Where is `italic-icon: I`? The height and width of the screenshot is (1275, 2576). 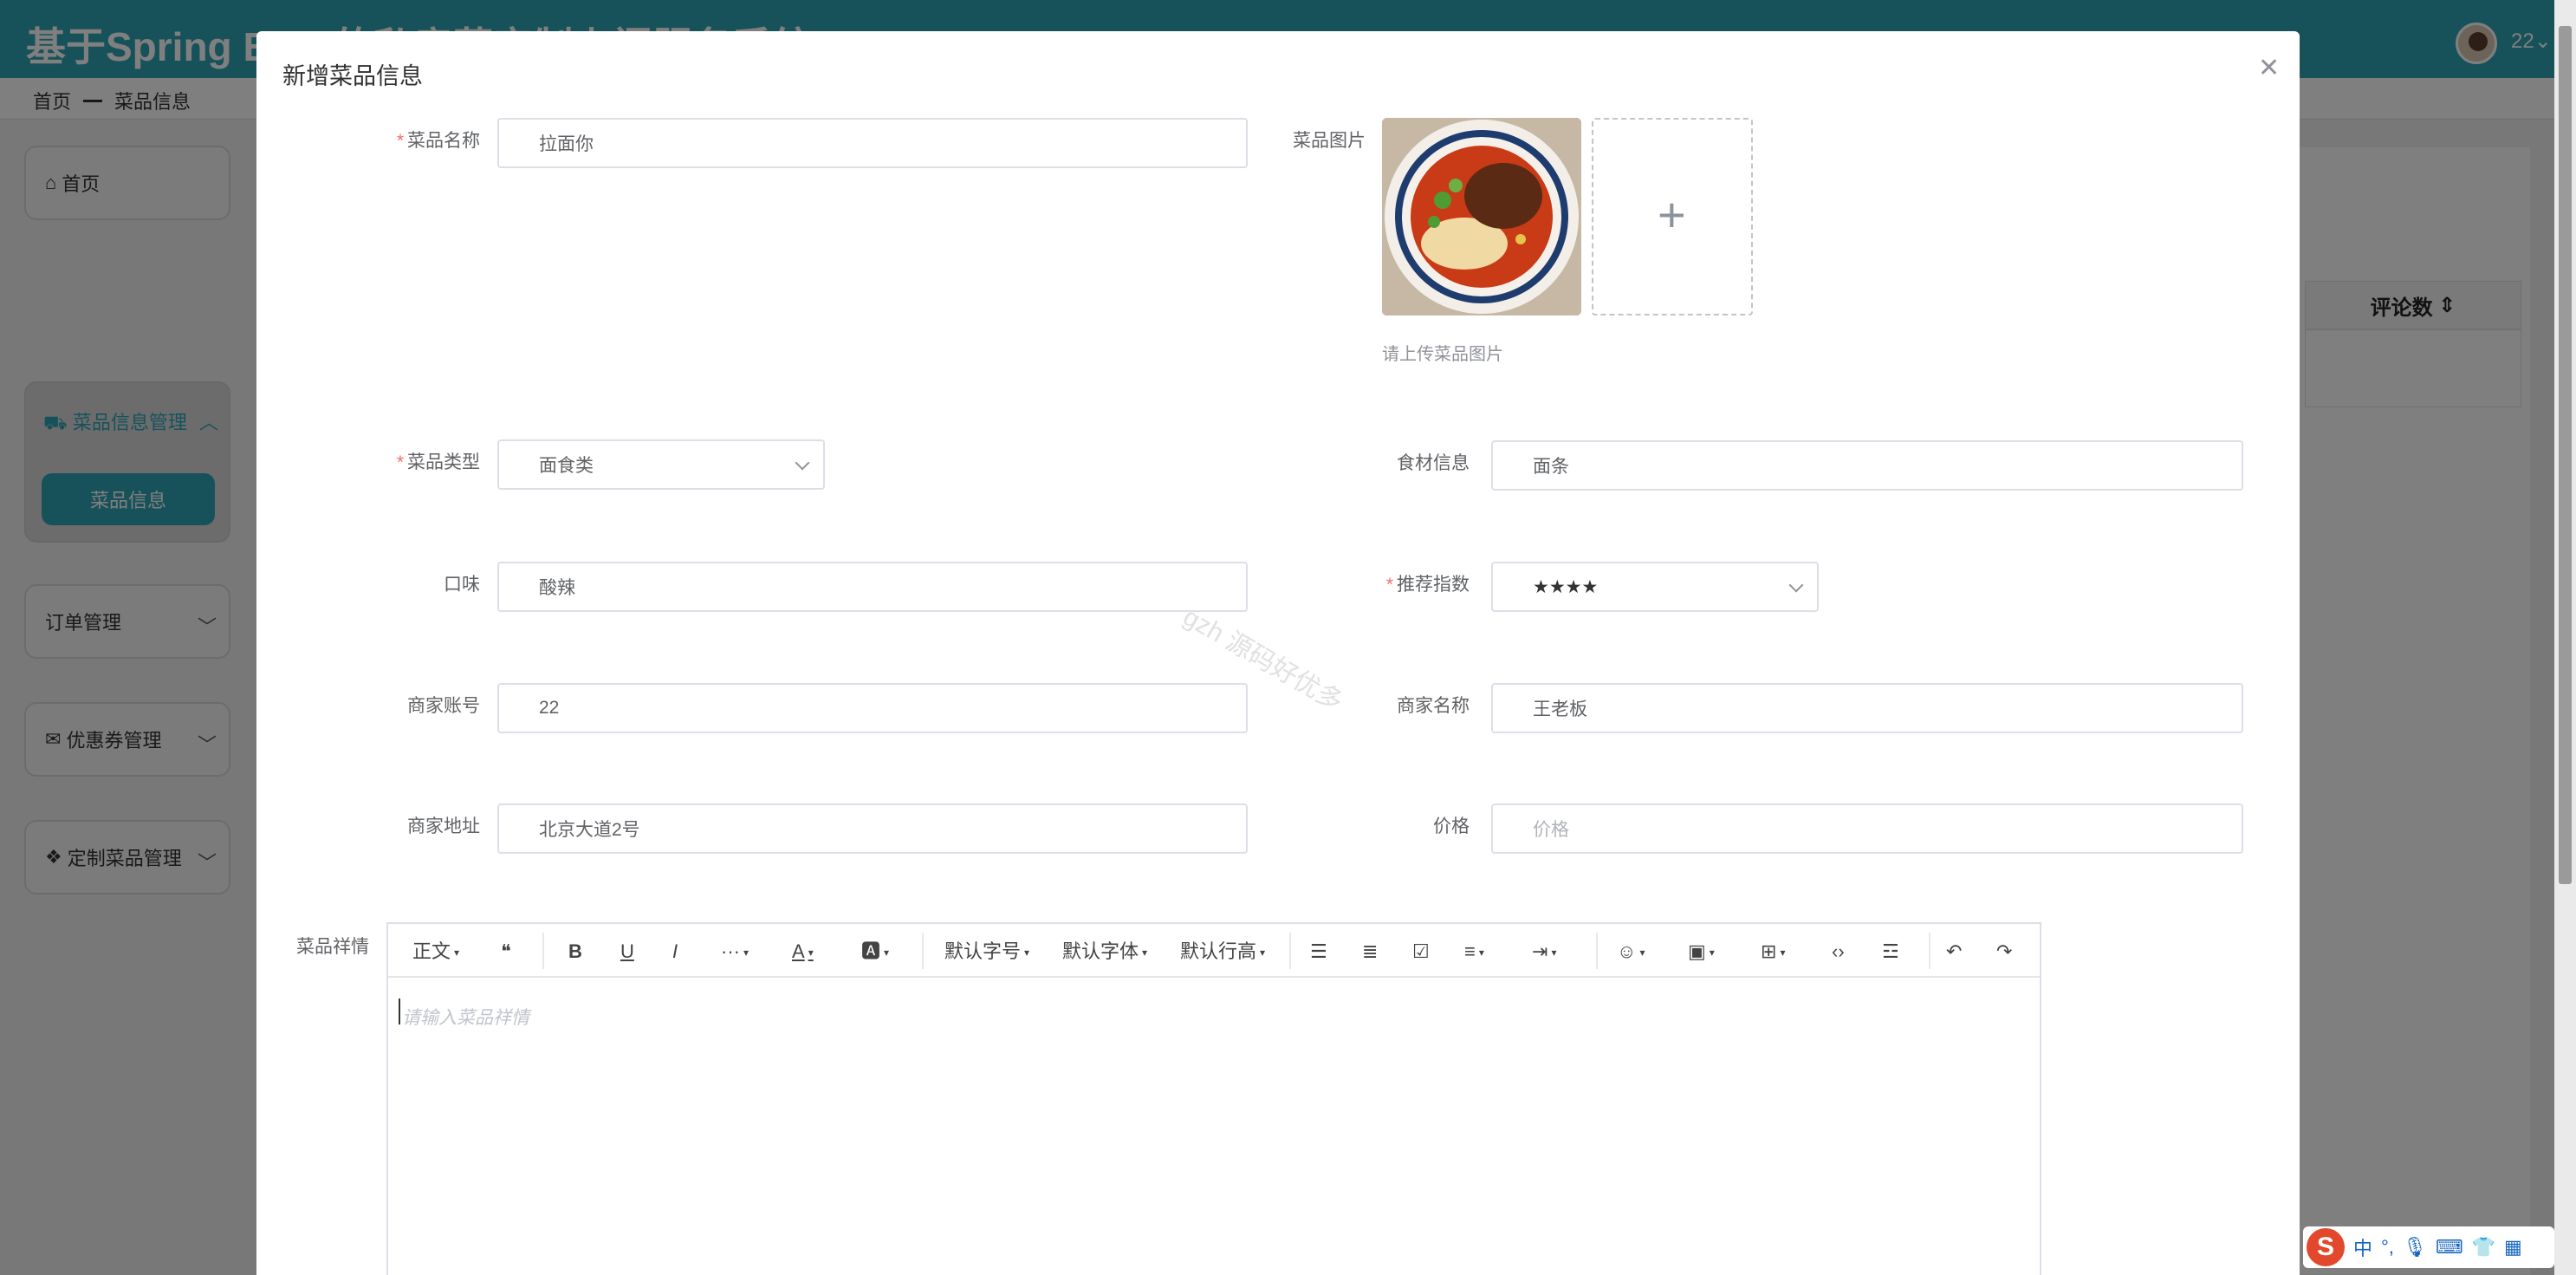
italic-icon: I is located at coordinates (675, 952).